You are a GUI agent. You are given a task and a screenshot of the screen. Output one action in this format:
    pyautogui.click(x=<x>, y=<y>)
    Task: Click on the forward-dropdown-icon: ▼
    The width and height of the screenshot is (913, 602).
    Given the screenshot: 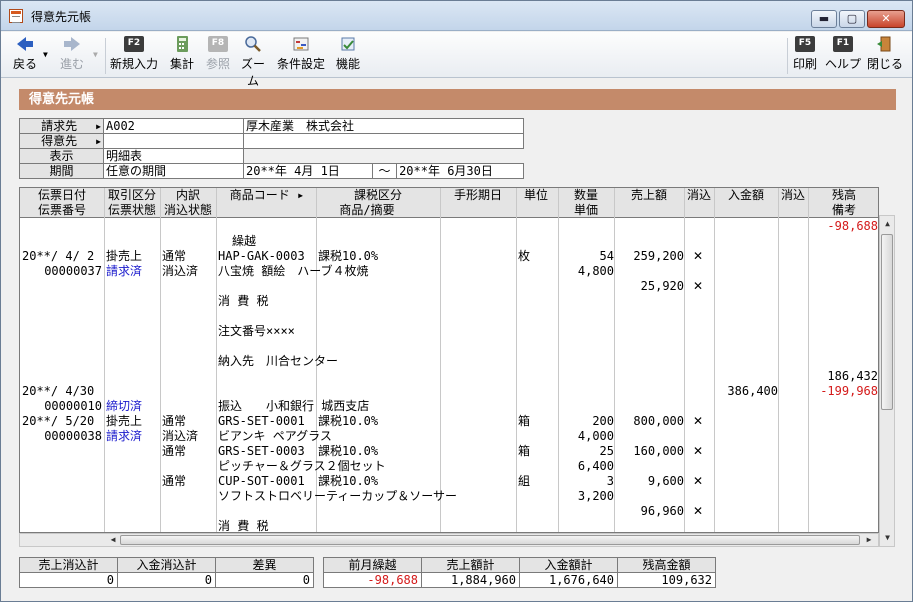 What is the action you would take?
    pyautogui.click(x=95, y=54)
    